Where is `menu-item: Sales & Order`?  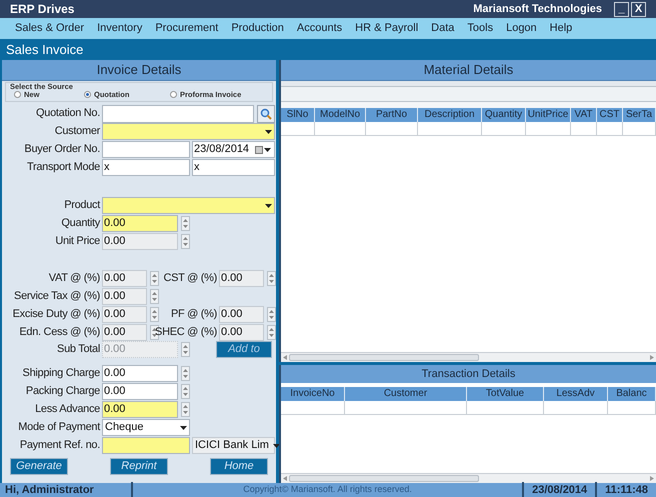 menu-item: Sales & Order is located at coordinates (49, 28).